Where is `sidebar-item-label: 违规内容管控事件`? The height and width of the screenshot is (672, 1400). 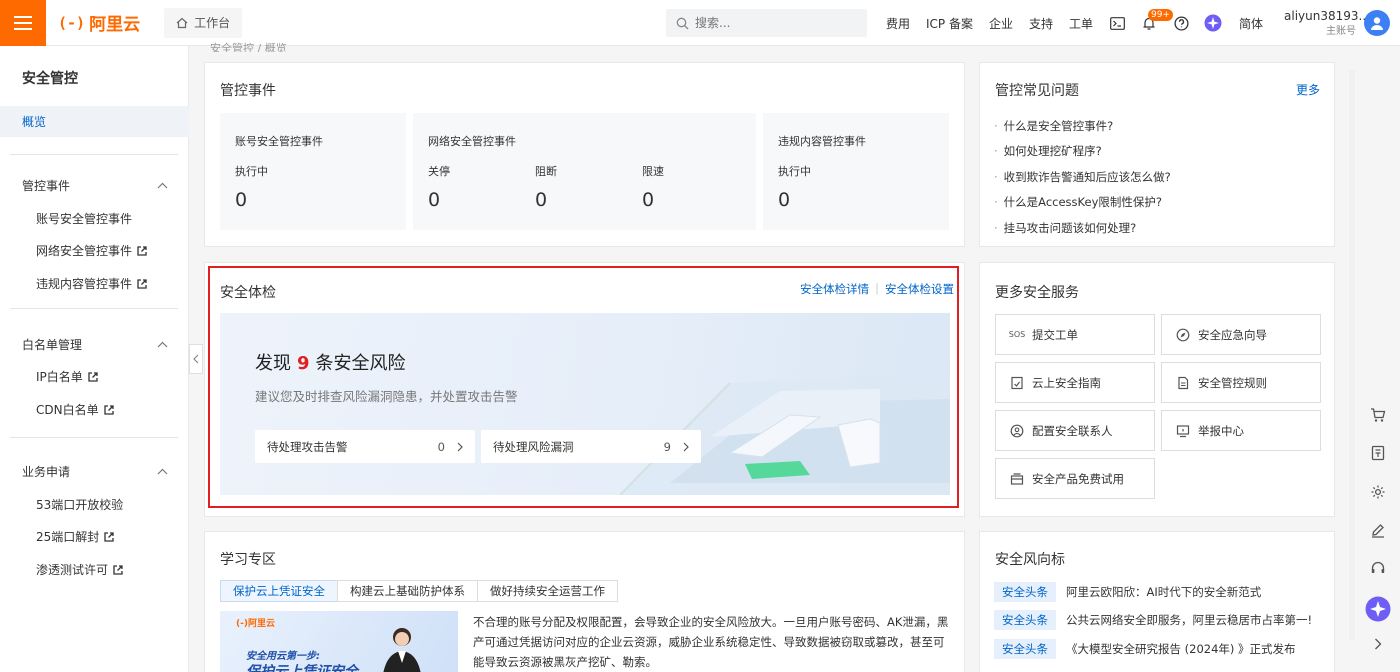
sidebar-item-label: 违规内容管控事件 is located at coordinates (84, 284).